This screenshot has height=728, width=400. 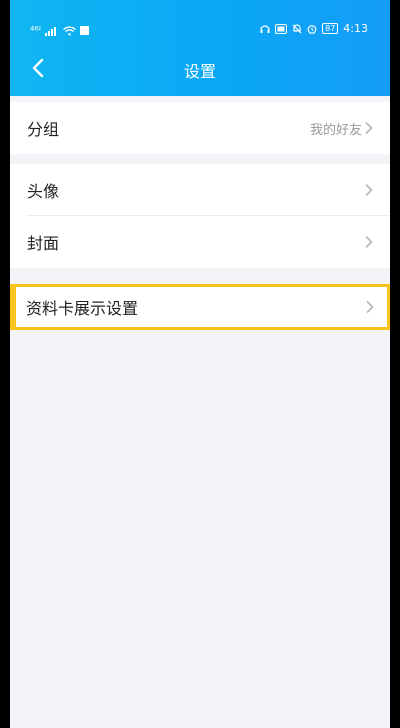 I want to click on cellular-label: ⁴⁶ᴵ, so click(x=35, y=30).